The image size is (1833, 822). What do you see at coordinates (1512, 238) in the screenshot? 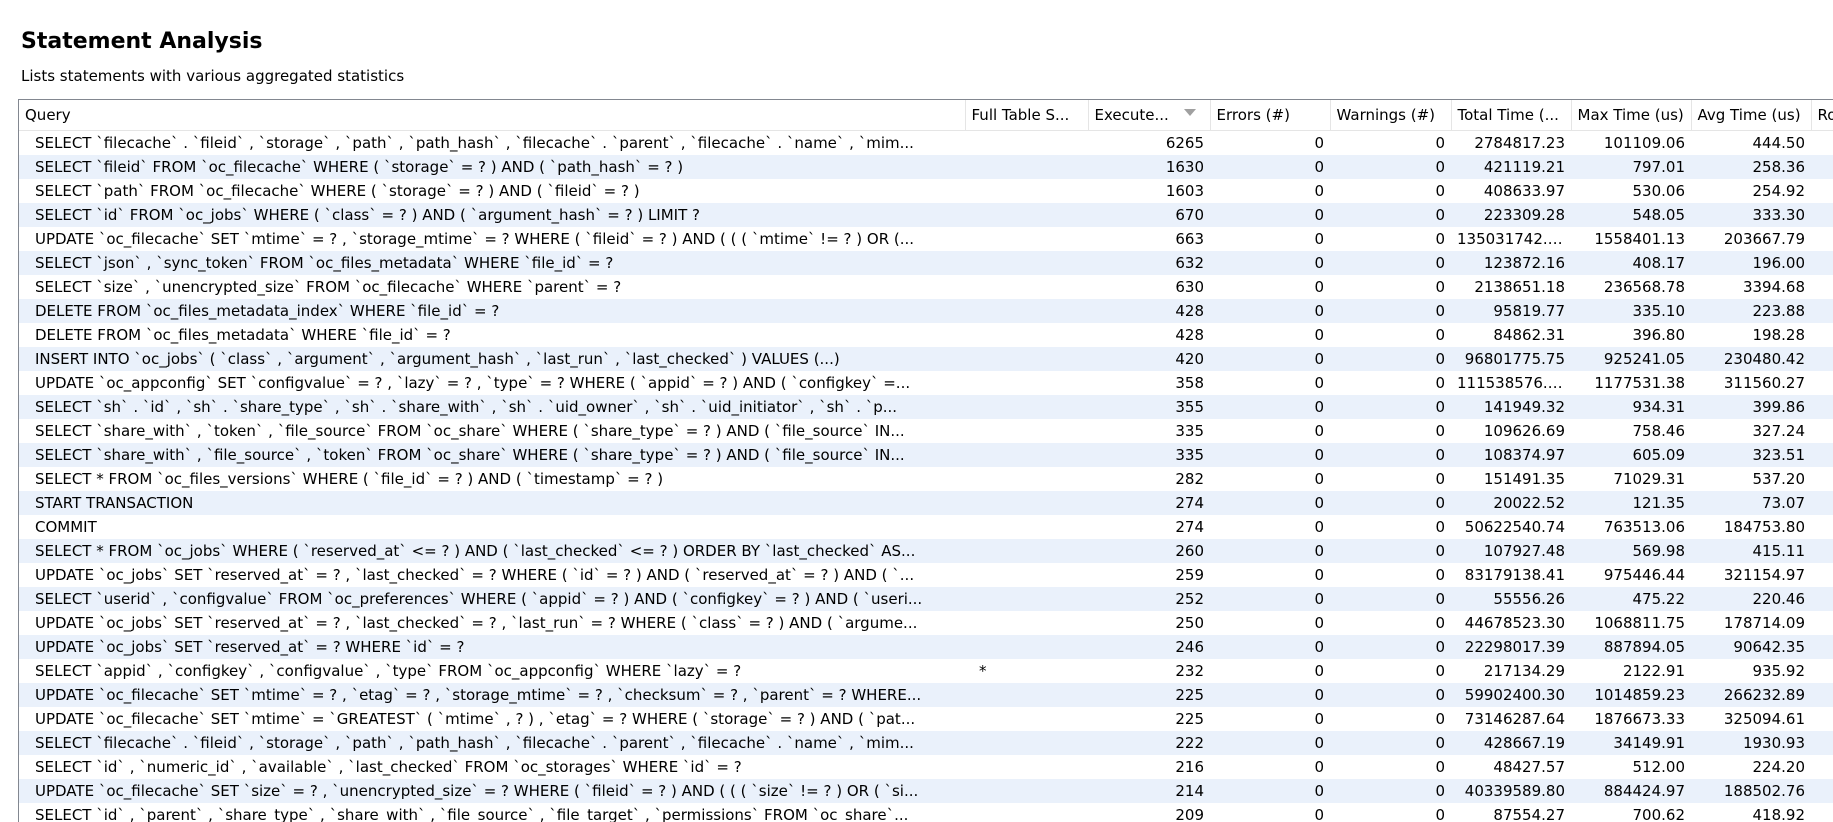
I see `cell-total-time: 135031742.69` at bounding box center [1512, 238].